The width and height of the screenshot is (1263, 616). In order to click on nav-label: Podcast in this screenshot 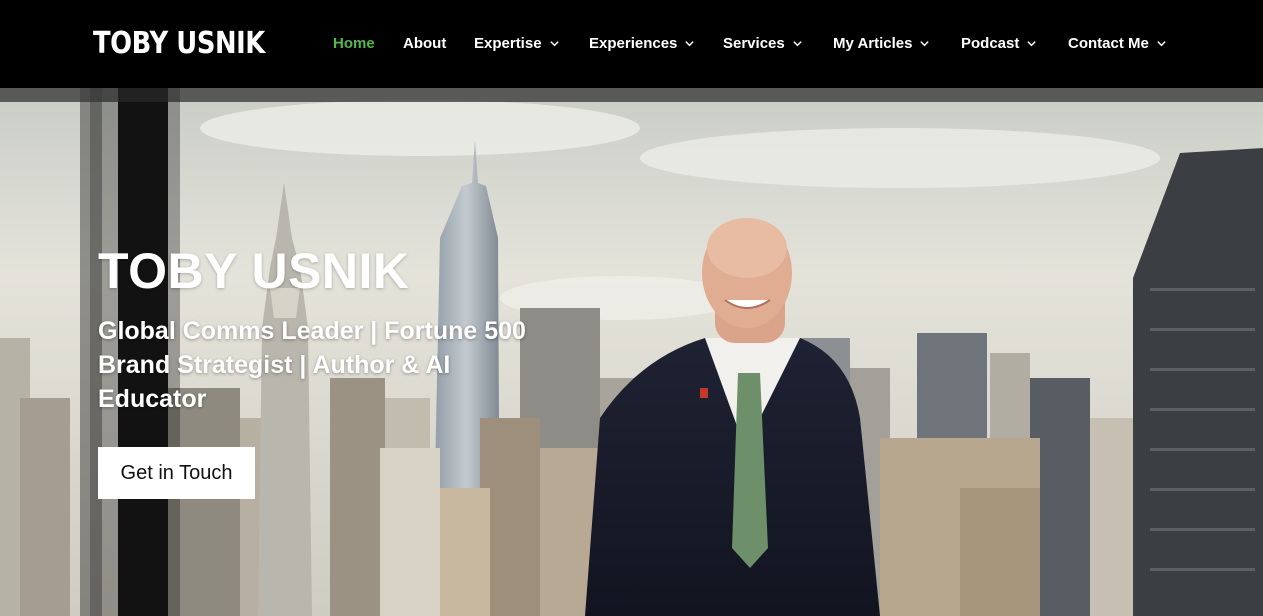, I will do `click(990, 43)`.